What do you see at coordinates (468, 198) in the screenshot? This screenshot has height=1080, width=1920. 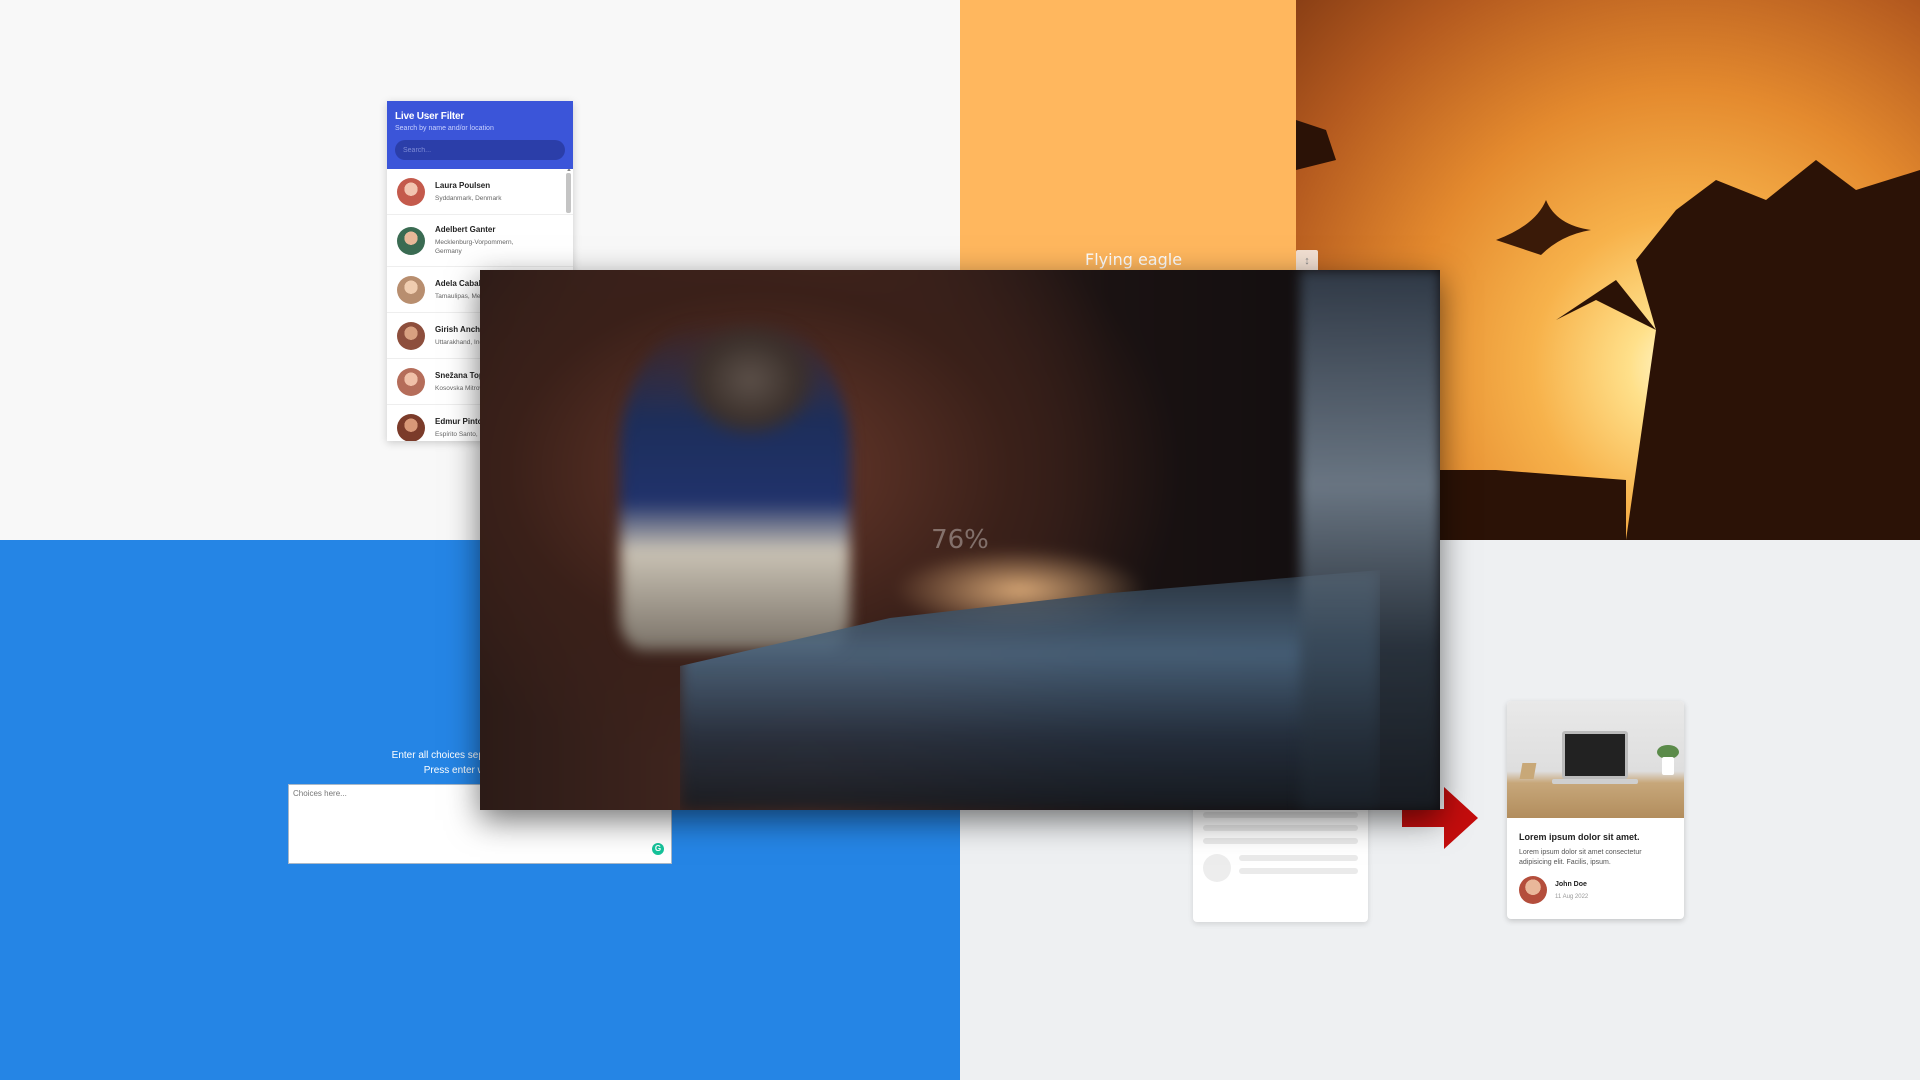 I see `user-location: Syddanmark, Denmark` at bounding box center [468, 198].